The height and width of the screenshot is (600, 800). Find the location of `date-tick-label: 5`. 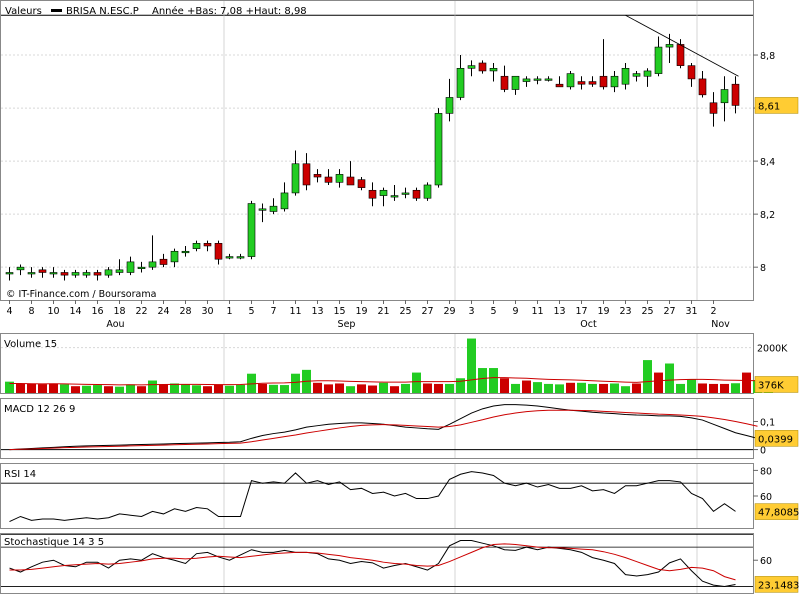

date-tick-label: 5 is located at coordinates (251, 311).